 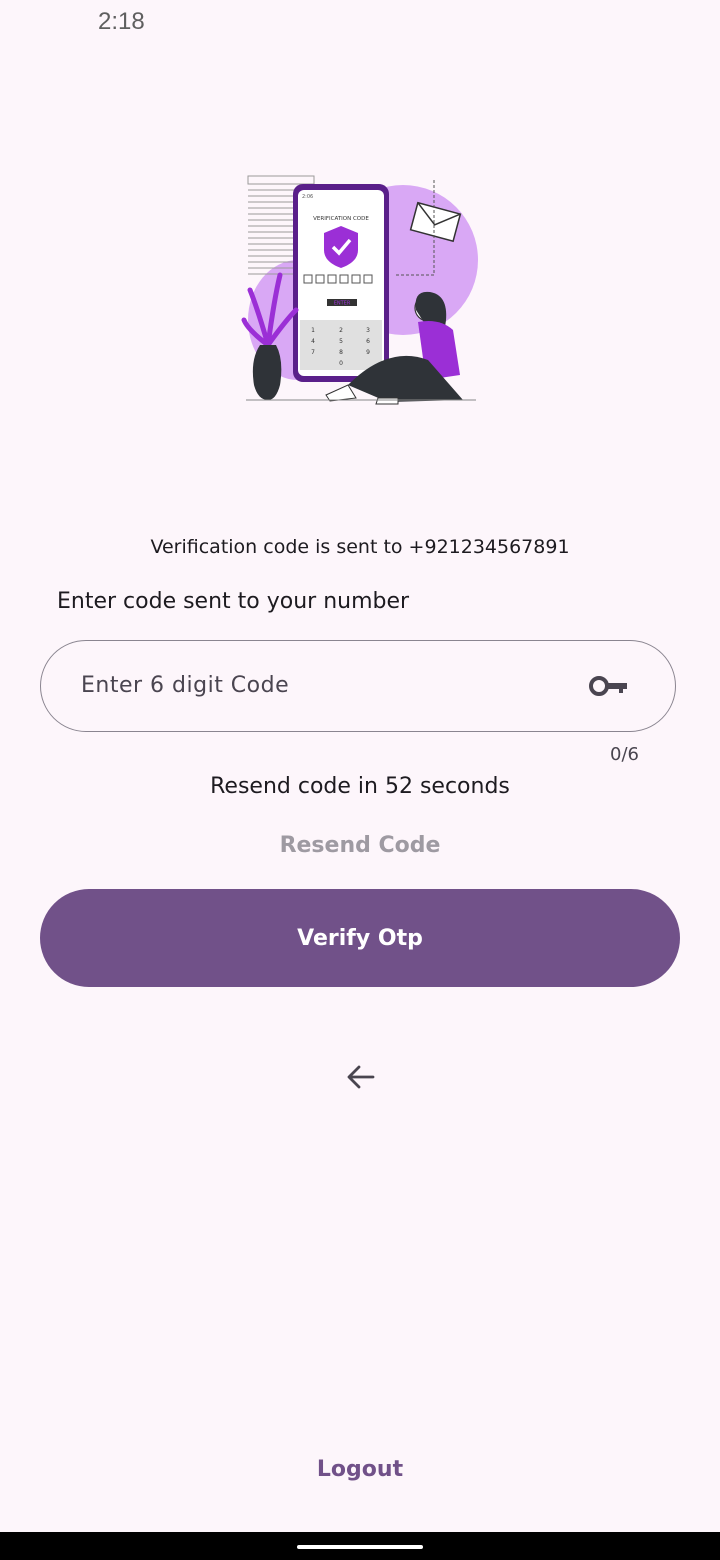 What do you see at coordinates (368, 352) in the screenshot?
I see `svg-text: 9` at bounding box center [368, 352].